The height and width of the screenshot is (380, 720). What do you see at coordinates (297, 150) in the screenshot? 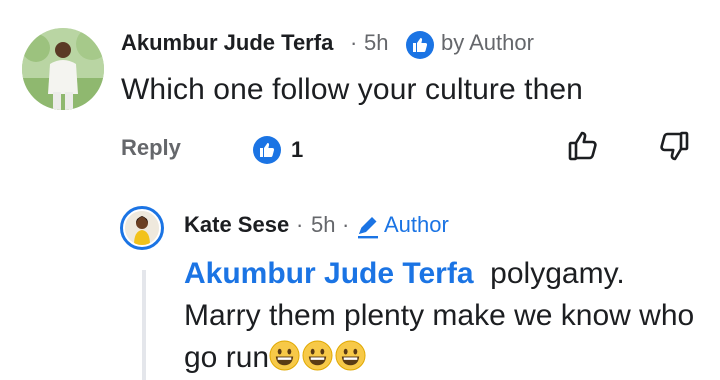
I see `reaction-count: 1` at bounding box center [297, 150].